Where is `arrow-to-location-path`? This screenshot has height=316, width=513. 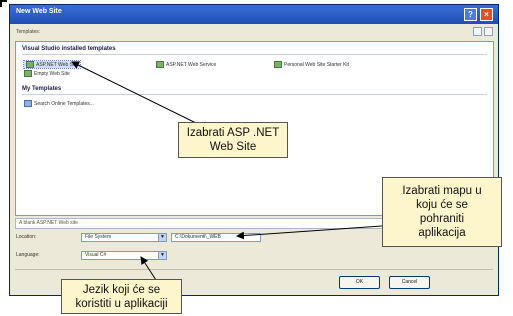 arrow-to-location-path is located at coordinates (309, 232).